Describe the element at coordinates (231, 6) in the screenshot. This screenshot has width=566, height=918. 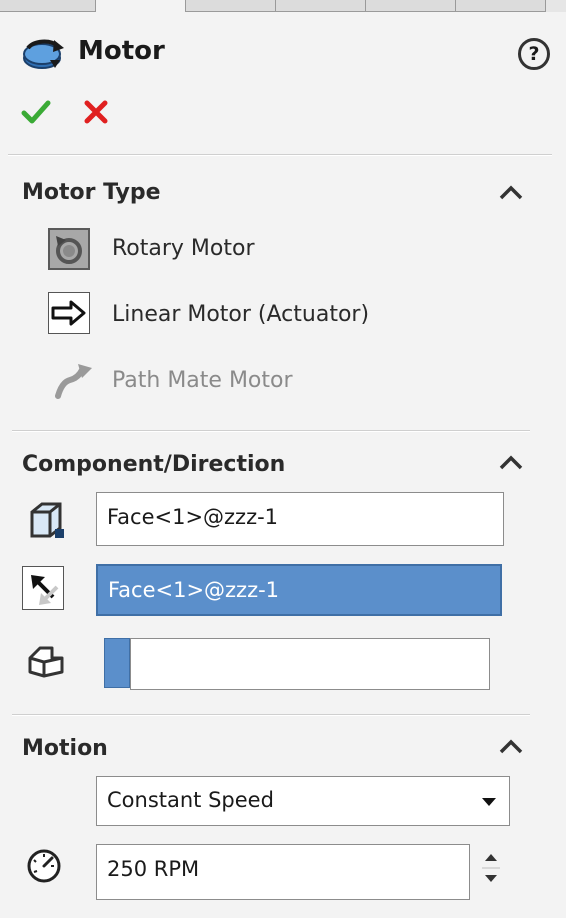
I see `tab-configuration-manager` at that location.